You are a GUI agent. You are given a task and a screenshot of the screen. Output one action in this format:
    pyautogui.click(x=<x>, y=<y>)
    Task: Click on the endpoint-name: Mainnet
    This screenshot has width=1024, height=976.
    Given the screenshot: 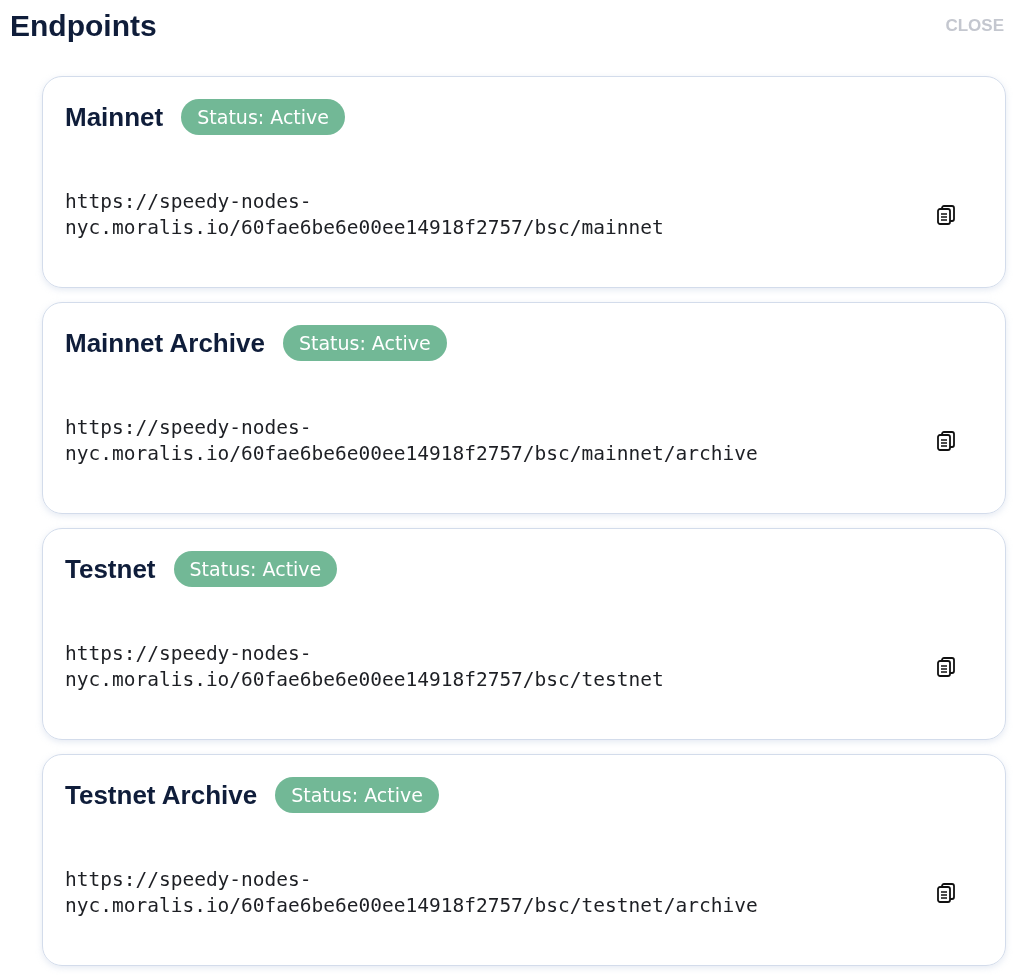 What is the action you would take?
    pyautogui.click(x=114, y=117)
    